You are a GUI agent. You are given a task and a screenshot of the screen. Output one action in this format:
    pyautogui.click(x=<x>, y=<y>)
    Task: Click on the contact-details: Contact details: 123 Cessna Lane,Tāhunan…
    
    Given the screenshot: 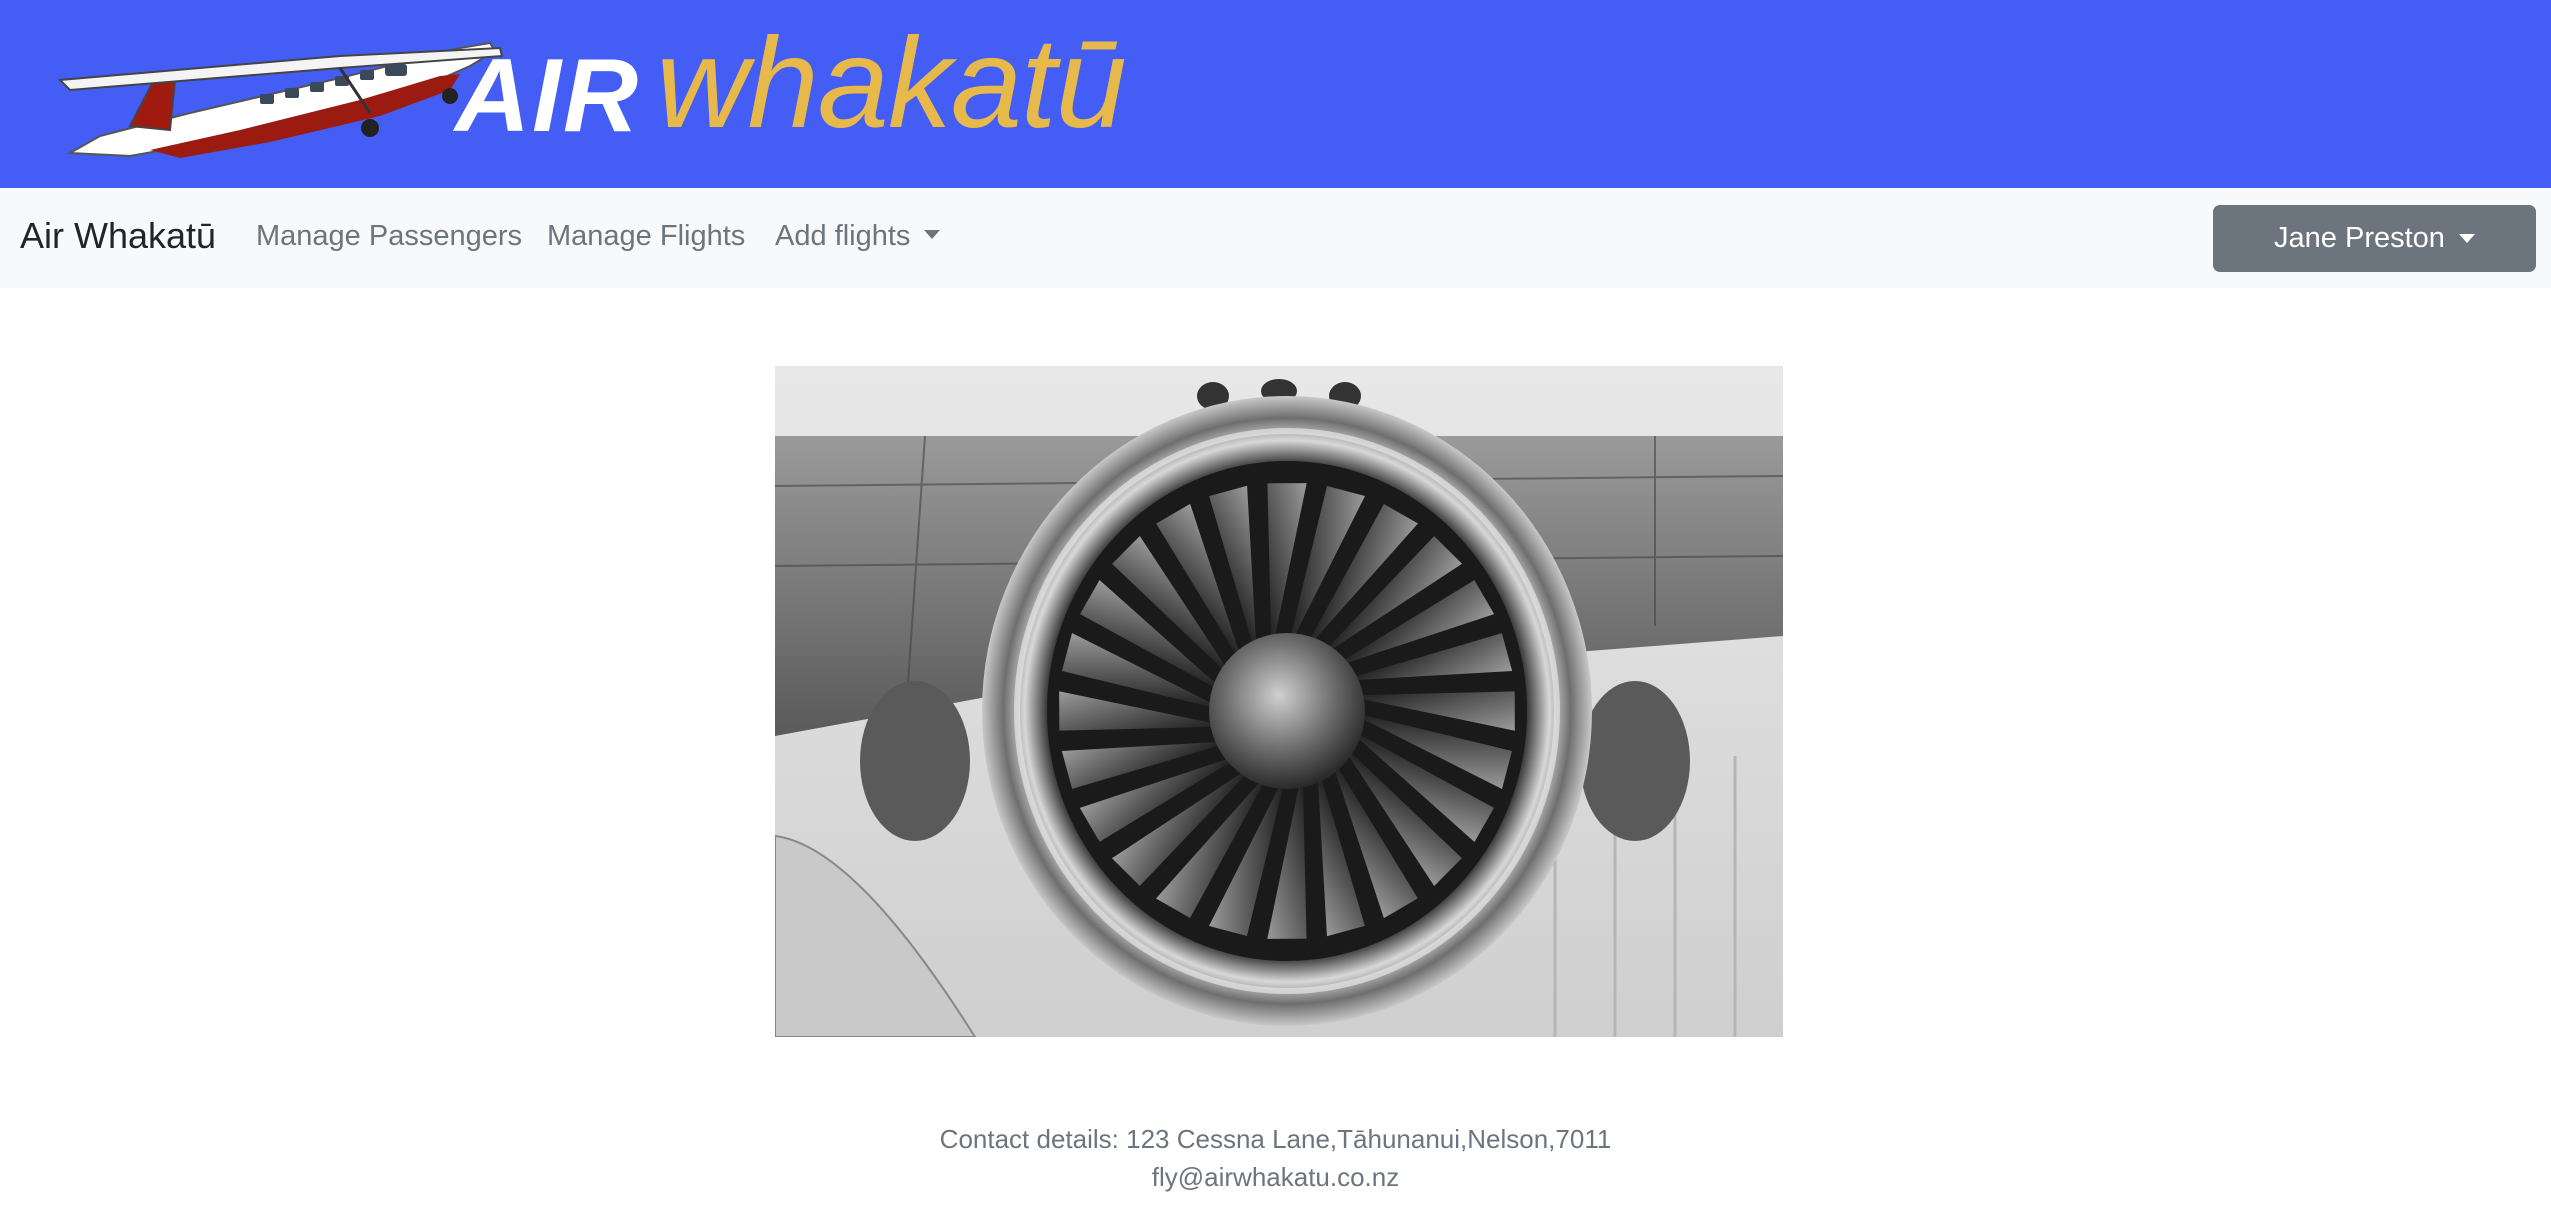 What is the action you would take?
    pyautogui.click(x=1275, y=1139)
    